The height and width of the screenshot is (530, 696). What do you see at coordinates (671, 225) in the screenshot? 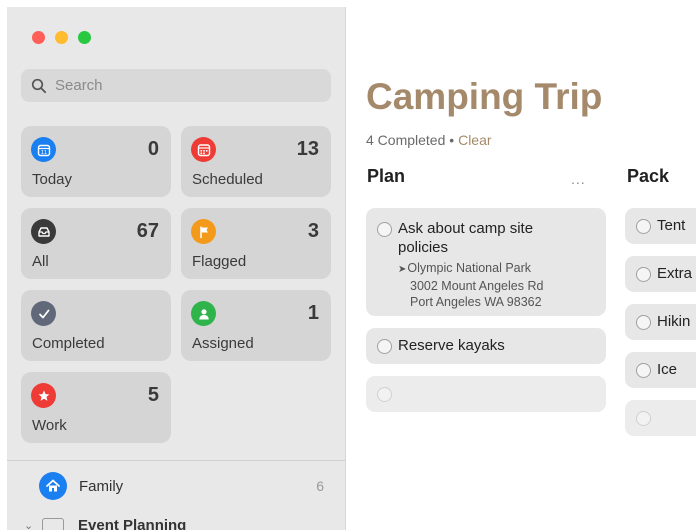
I see `task-title: Tent` at bounding box center [671, 225].